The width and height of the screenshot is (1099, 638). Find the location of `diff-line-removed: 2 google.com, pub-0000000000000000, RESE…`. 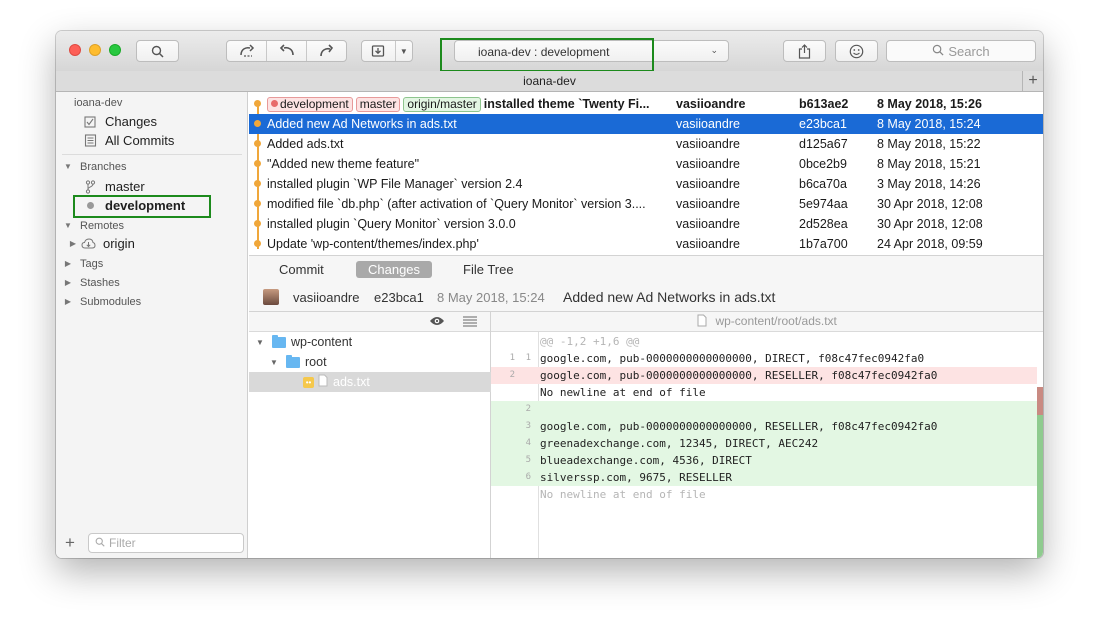

diff-line-removed: 2 google.com, pub-0000000000000000, RESE… is located at coordinates (764, 375).